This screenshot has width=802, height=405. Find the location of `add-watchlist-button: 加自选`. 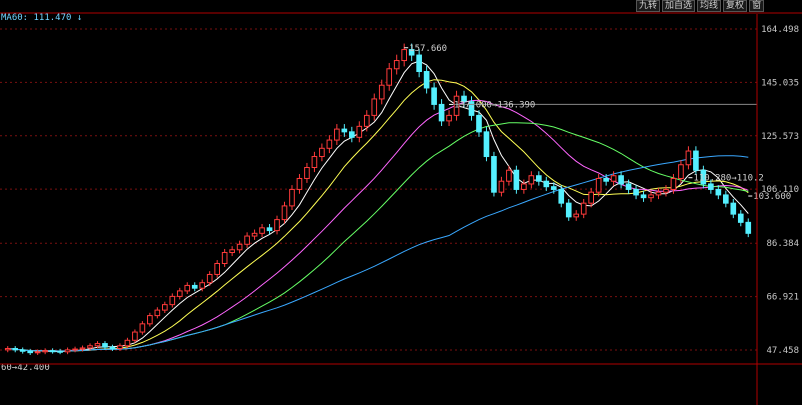

add-watchlist-button: 加自选 is located at coordinates (679, 6).